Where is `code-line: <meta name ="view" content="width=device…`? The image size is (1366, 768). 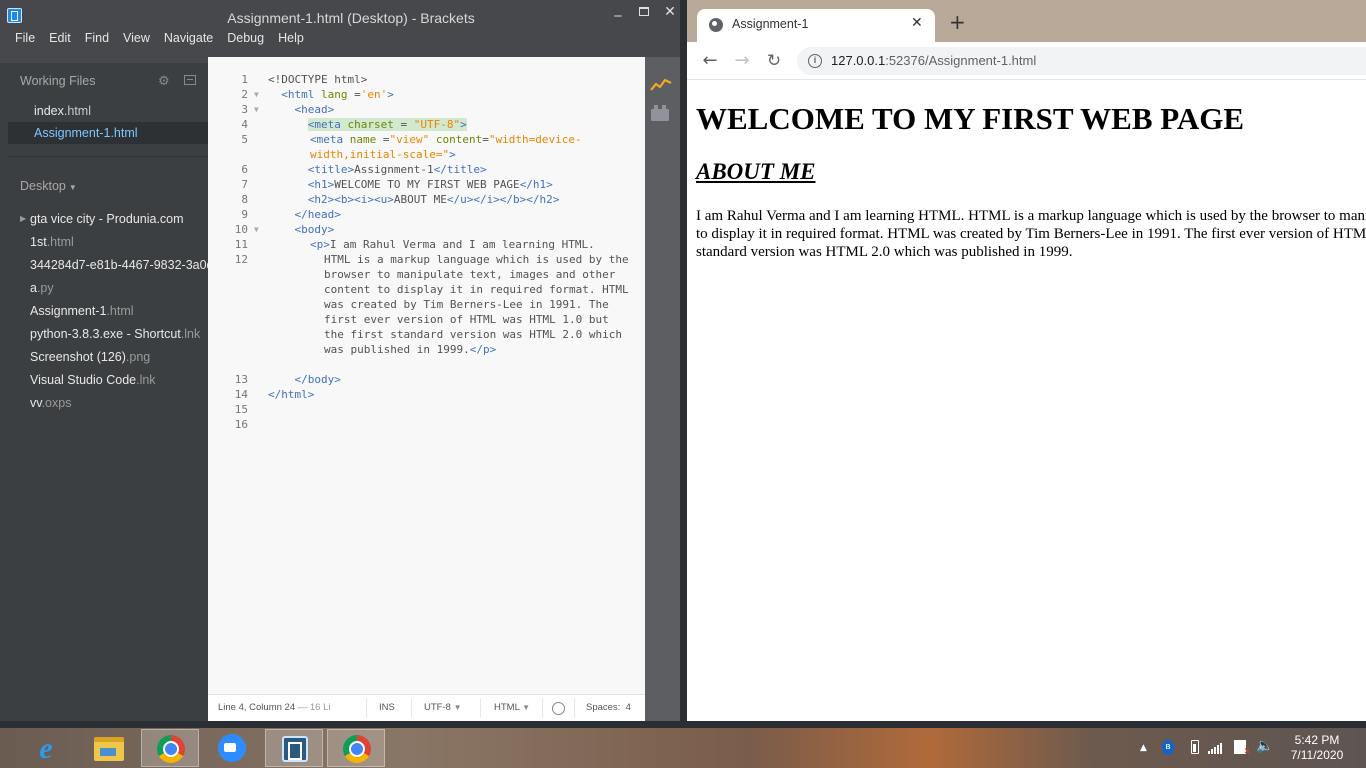
code-line: <meta name ="view" content="width=device… is located at coordinates (446, 147).